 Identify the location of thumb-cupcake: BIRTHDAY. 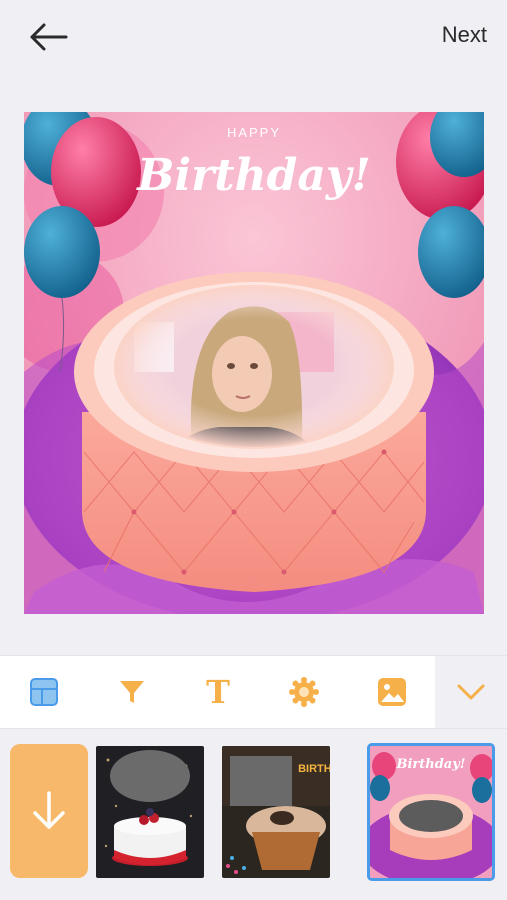
(276, 812).